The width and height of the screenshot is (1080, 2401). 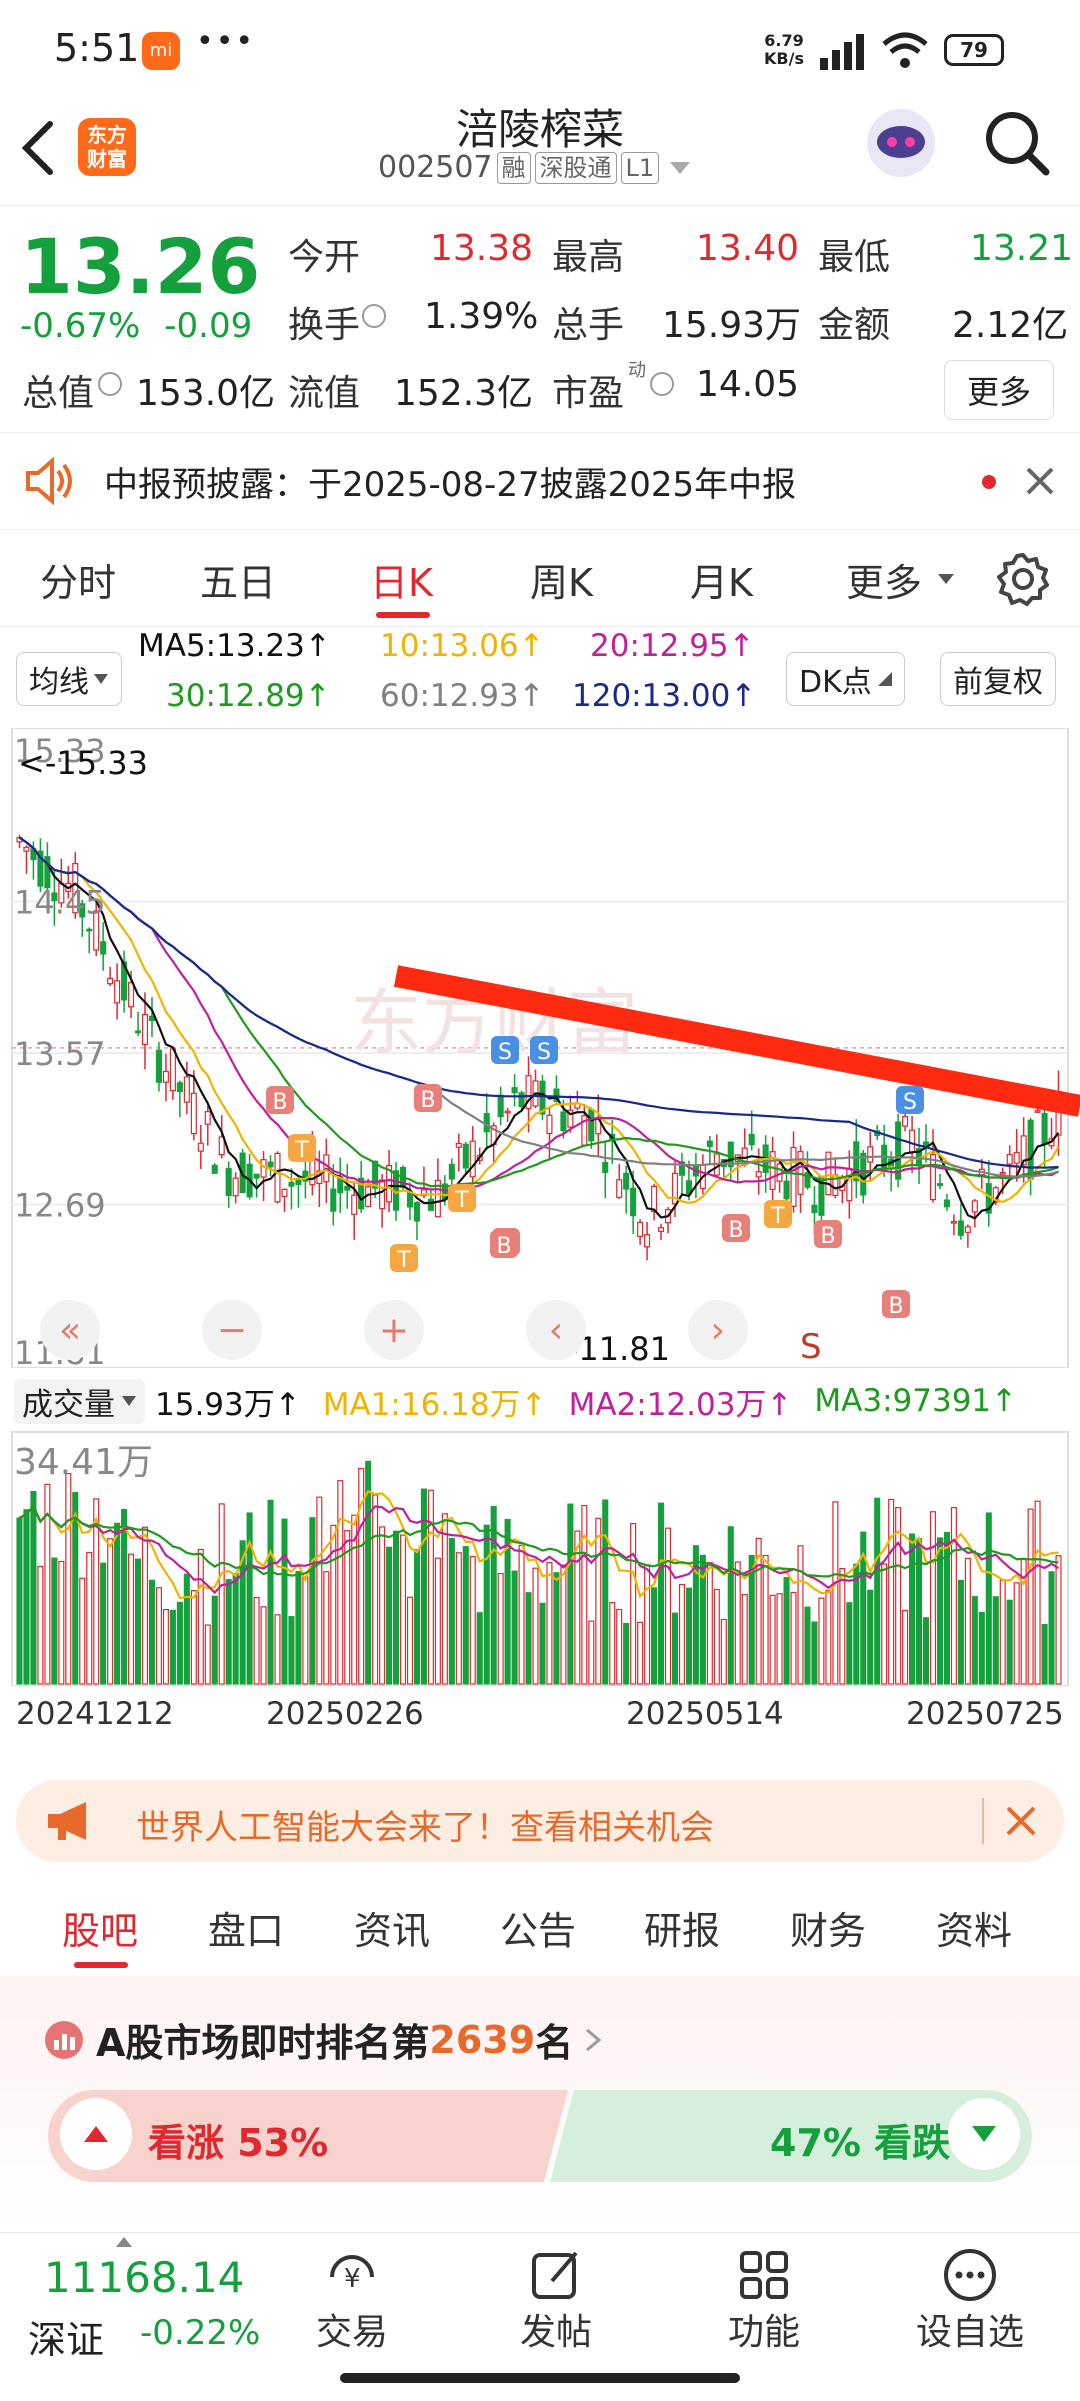 I want to click on tab-forum: 股吧, so click(x=100, y=1927).